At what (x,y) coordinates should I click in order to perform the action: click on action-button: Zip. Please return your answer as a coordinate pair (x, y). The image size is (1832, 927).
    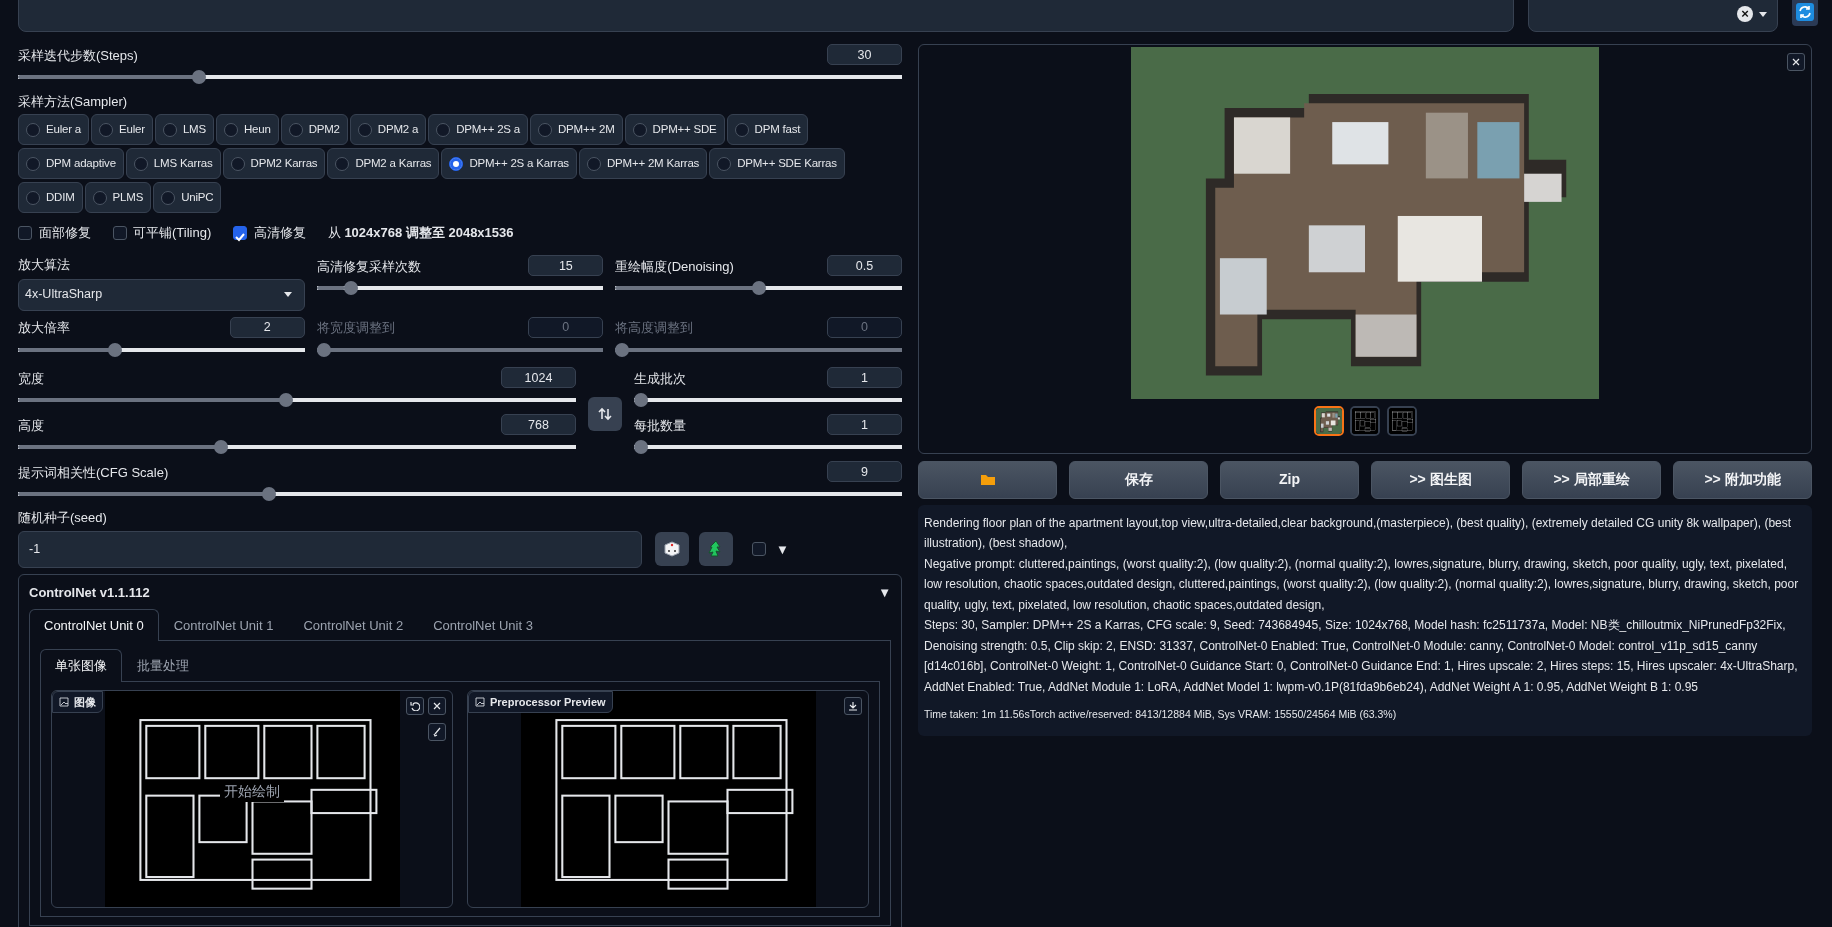
    Looking at the image, I should click on (1289, 479).